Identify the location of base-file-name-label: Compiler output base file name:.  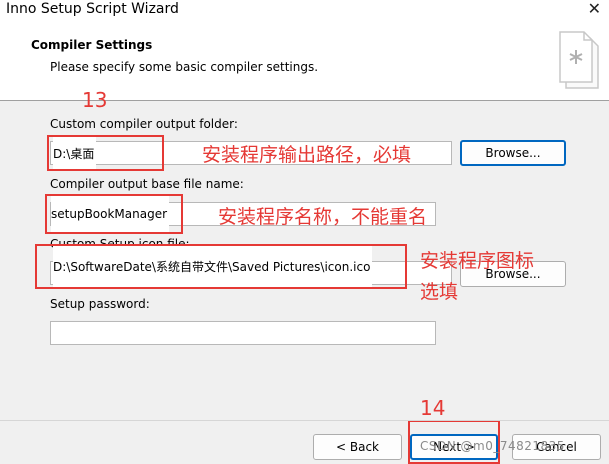
(147, 184).